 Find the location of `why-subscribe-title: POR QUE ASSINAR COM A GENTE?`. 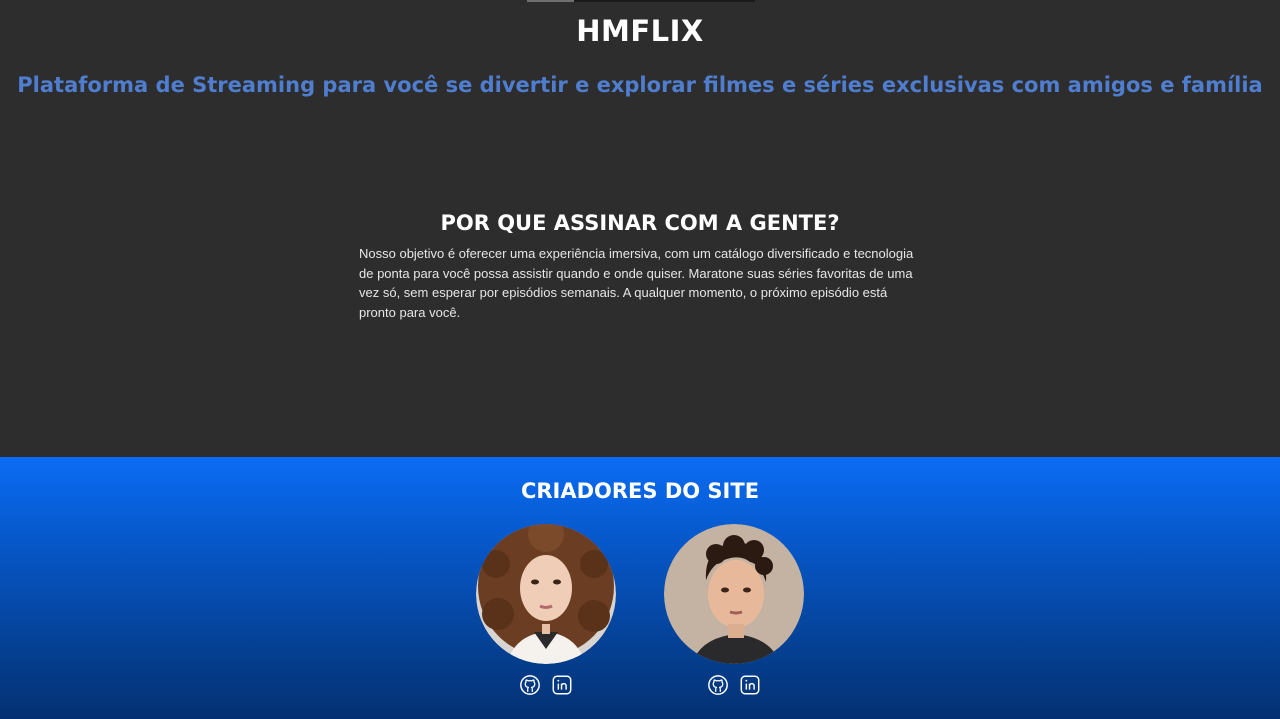

why-subscribe-title: POR QUE ASSINAR COM A GENTE? is located at coordinates (640, 223).